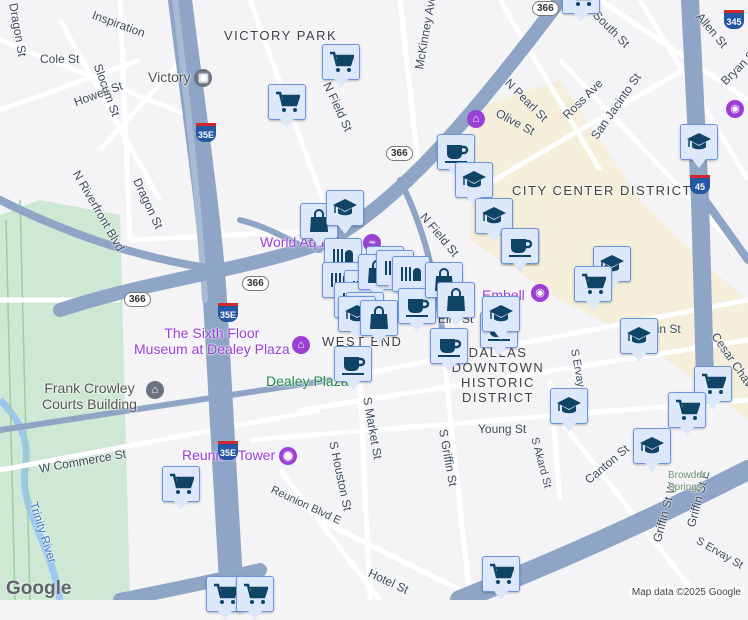 This screenshot has height=620, width=748. What do you see at coordinates (89, 396) in the screenshot?
I see `place-frank-crowley-courts: Frank Crowley Courts Building` at bounding box center [89, 396].